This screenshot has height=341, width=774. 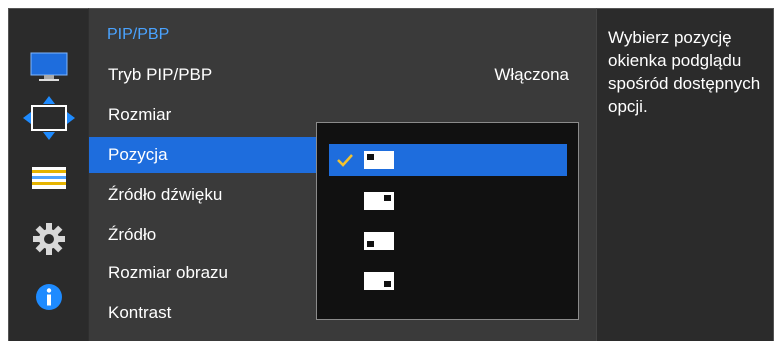 I want to click on position-option-bottom-left, so click(x=448, y=241).